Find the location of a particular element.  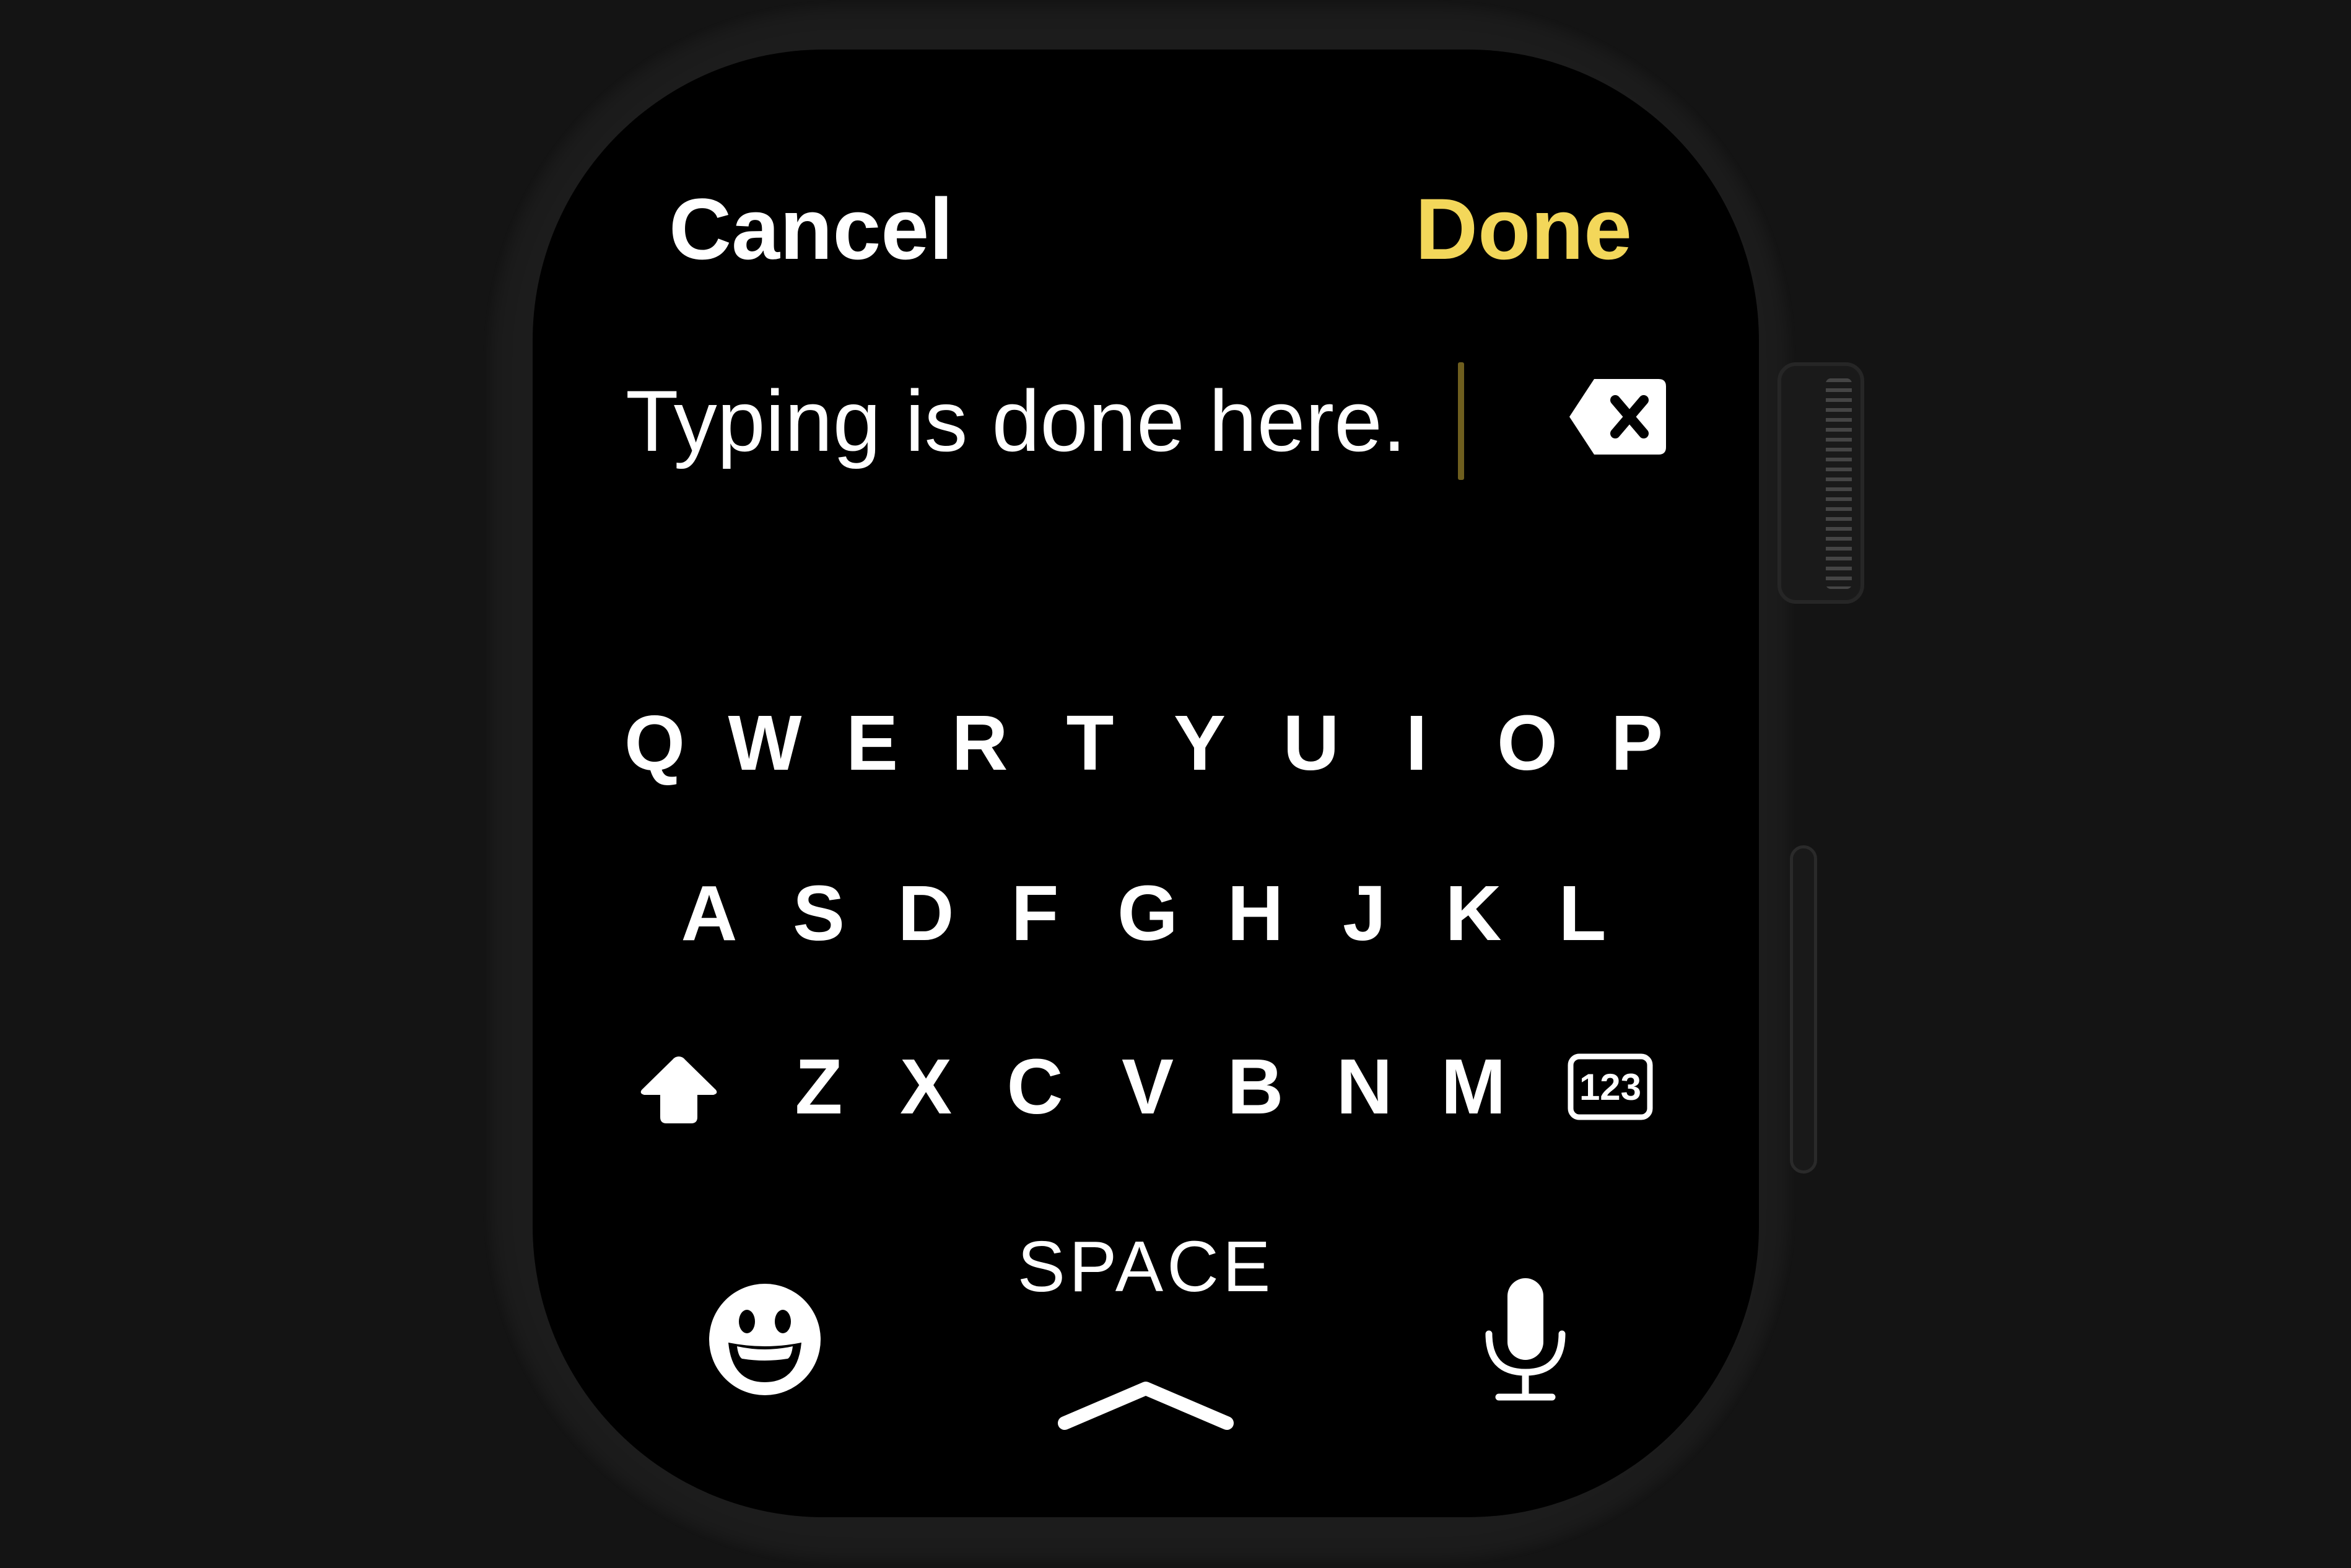

key-k: K is located at coordinates (1474, 914).